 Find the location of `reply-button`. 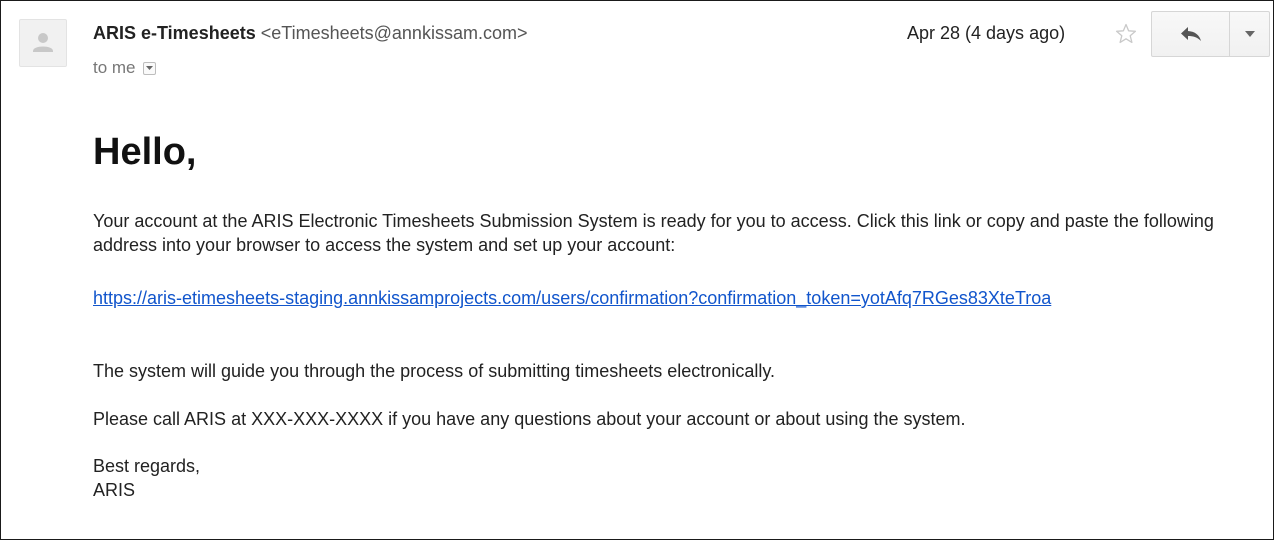

reply-button is located at coordinates (1191, 34).